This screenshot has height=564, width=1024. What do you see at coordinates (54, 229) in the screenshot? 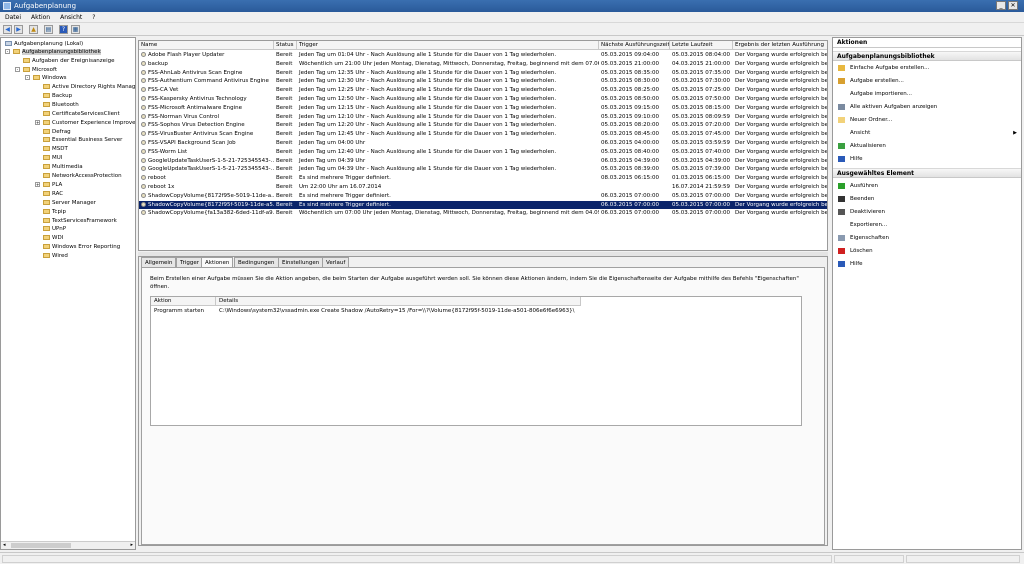
I see `tree-item-windows-child: UPnP` at bounding box center [54, 229].